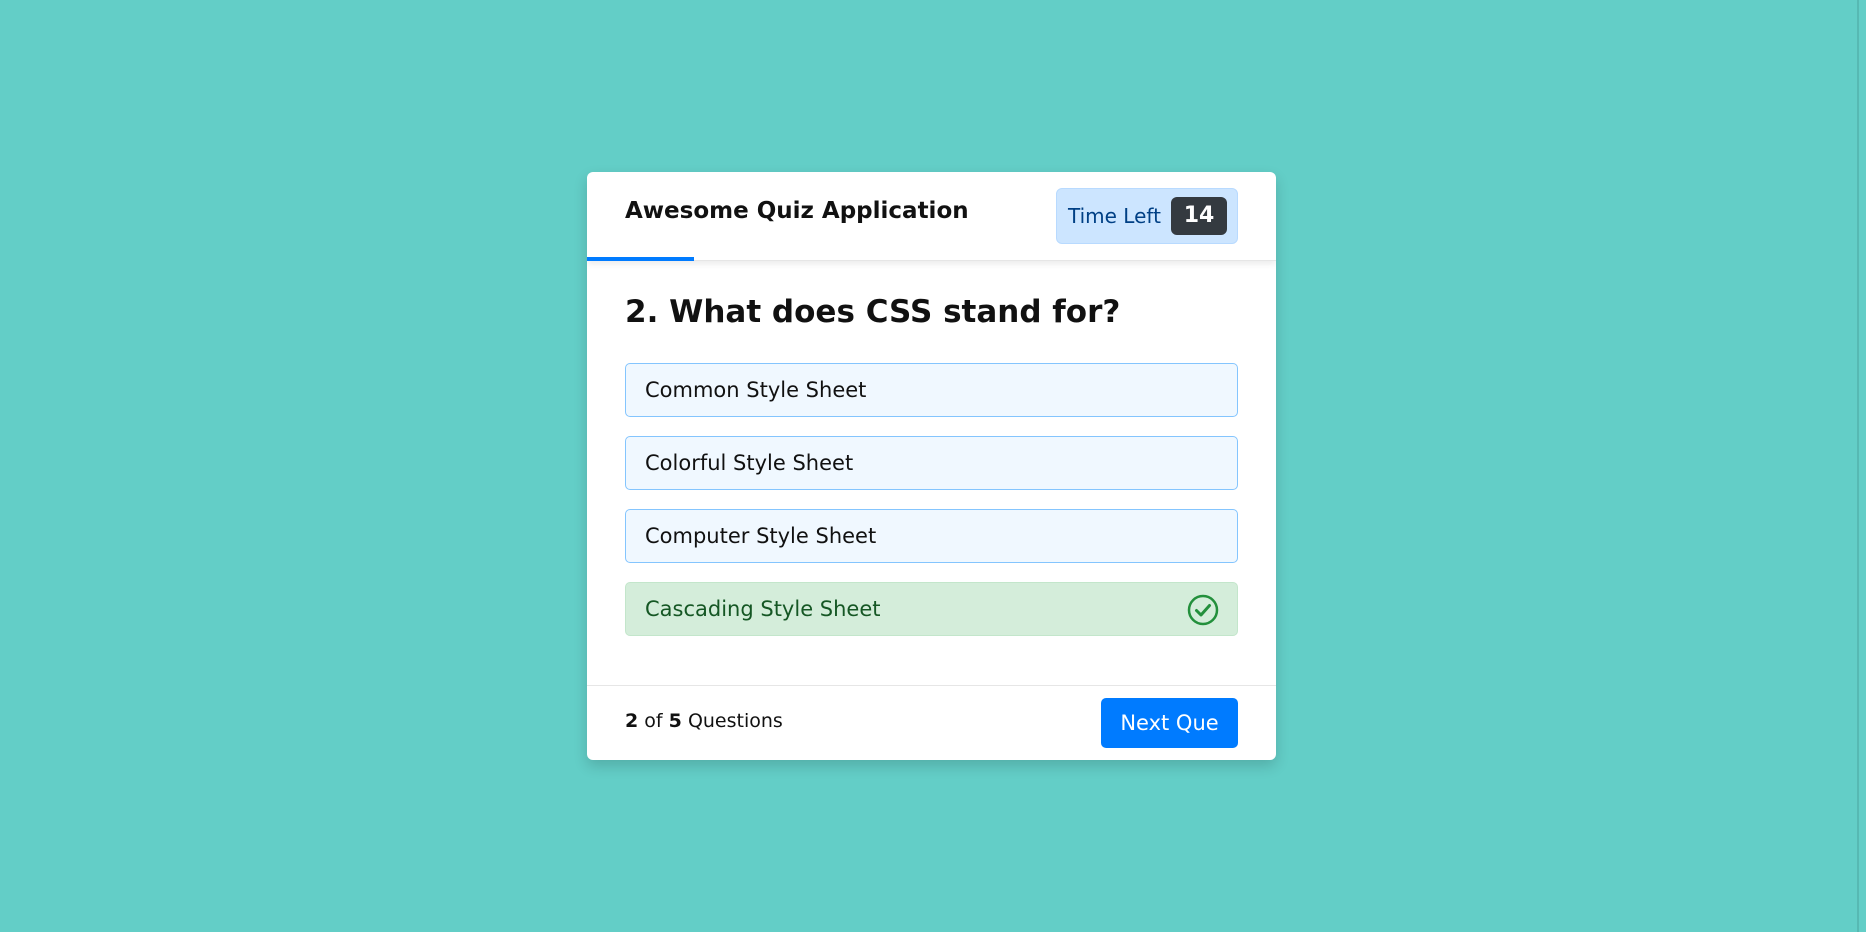 This screenshot has height=932, width=1866. I want to click on question-counter: 2 of 5 Questions, so click(704, 721).